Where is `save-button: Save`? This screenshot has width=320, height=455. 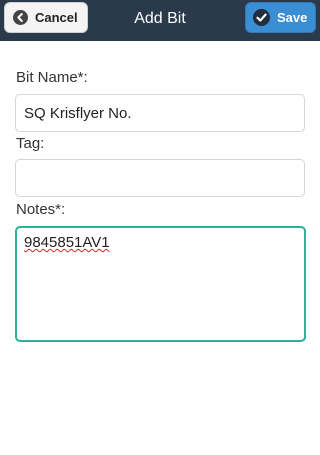 save-button: Save is located at coordinates (280, 17).